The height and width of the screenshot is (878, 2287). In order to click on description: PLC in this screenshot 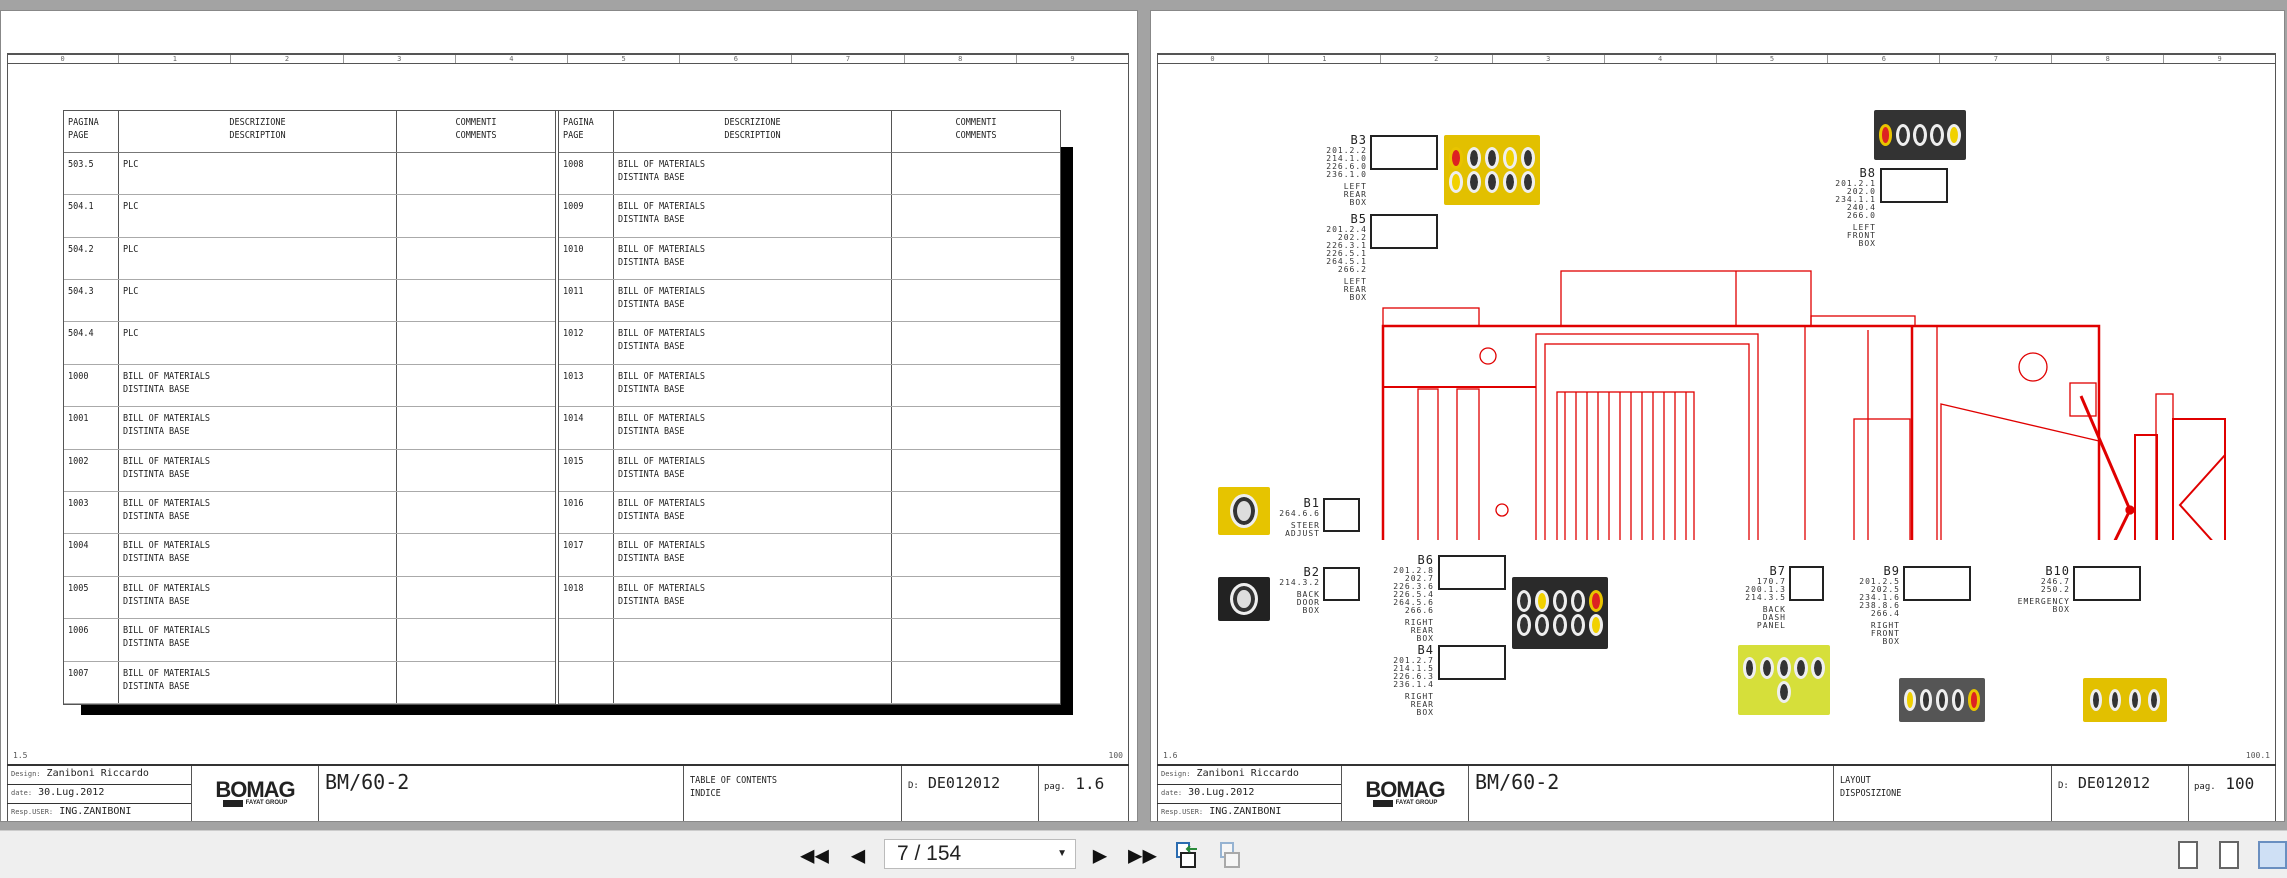, I will do `click(131, 164)`.